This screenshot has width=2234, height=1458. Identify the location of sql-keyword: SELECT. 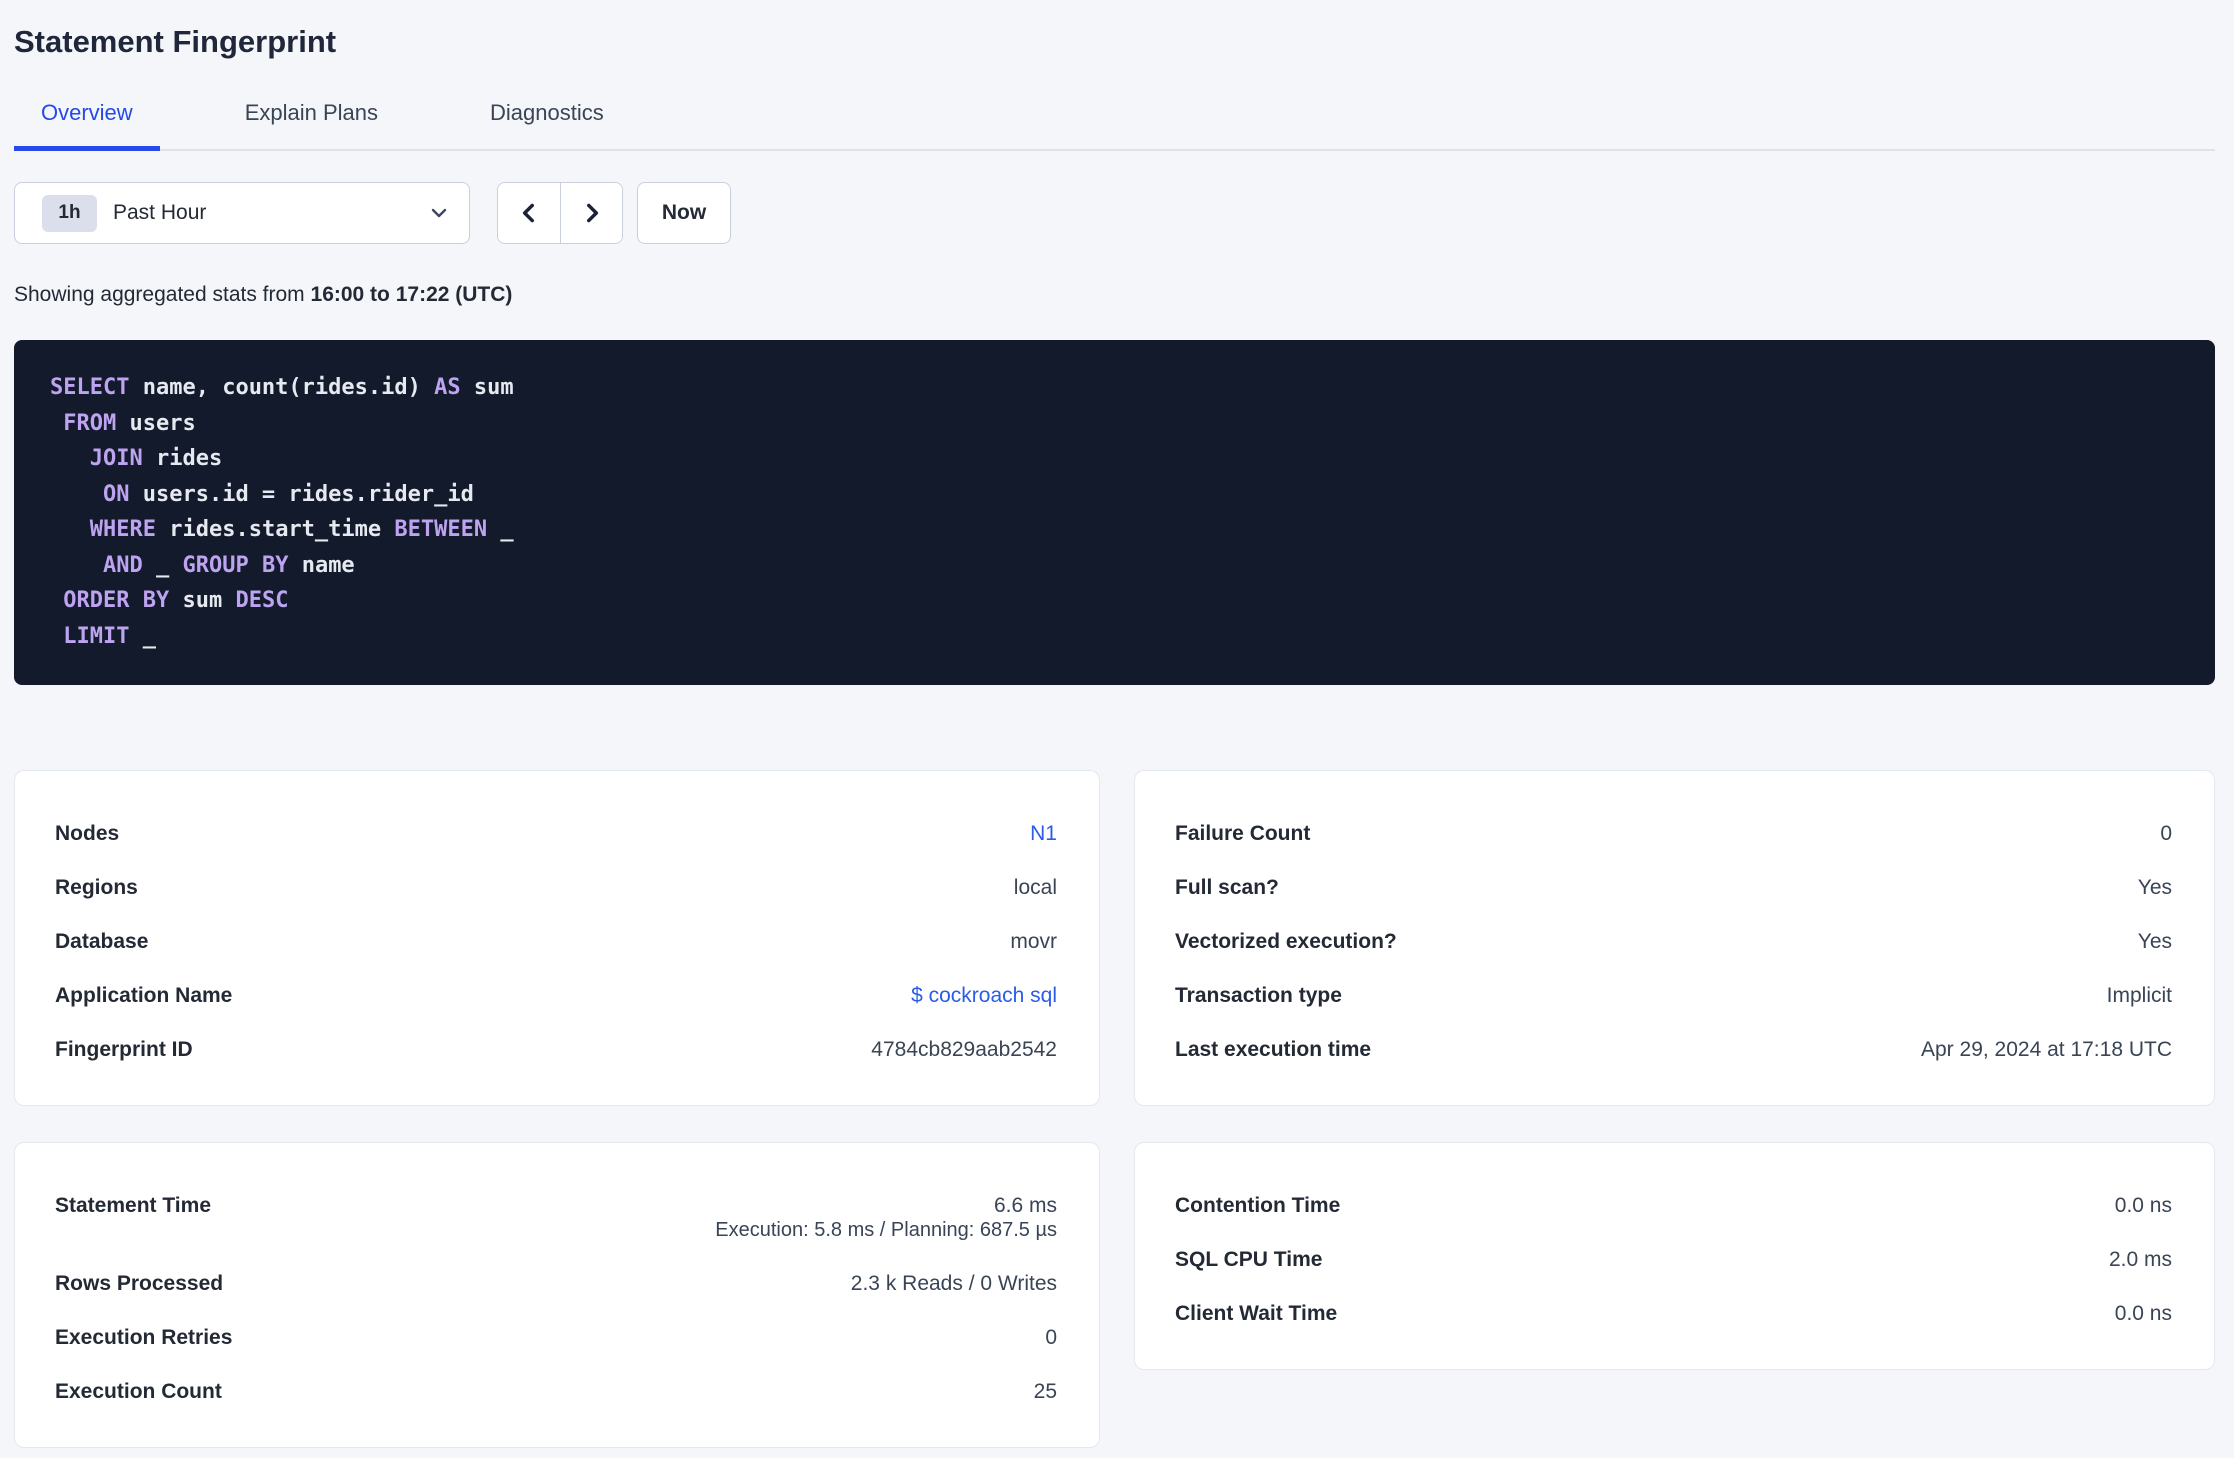
(90, 387).